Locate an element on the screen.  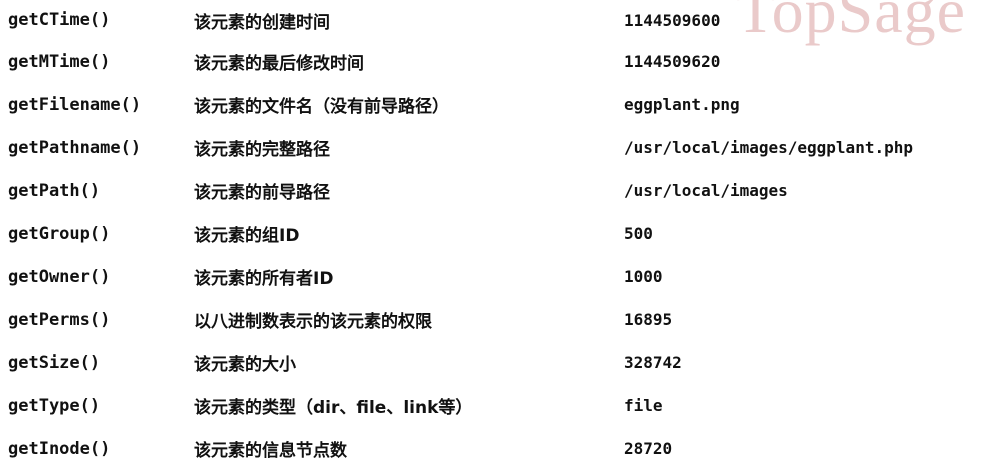
table-row: getSize() 该元素的大小 328742 is located at coordinates (498, 362).